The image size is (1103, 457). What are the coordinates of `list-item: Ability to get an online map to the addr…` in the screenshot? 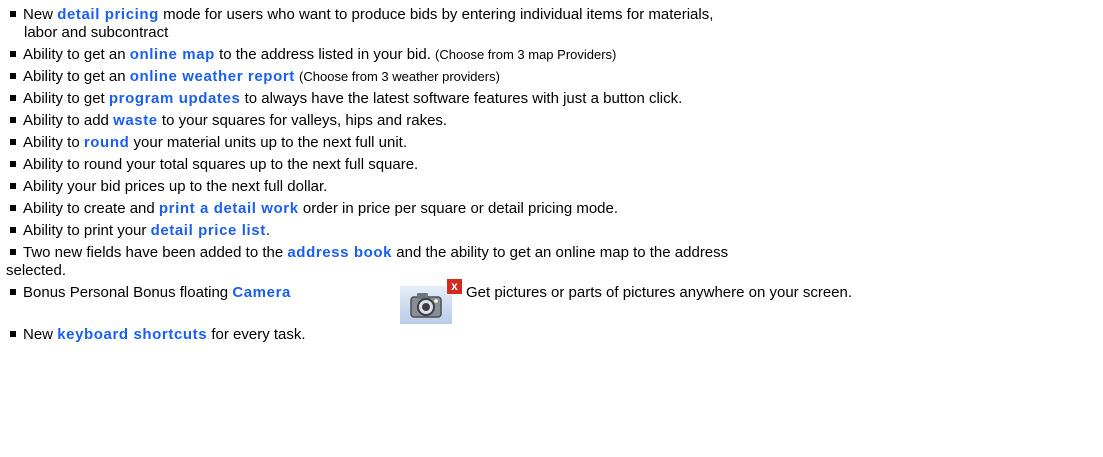 It's located at (310, 55).